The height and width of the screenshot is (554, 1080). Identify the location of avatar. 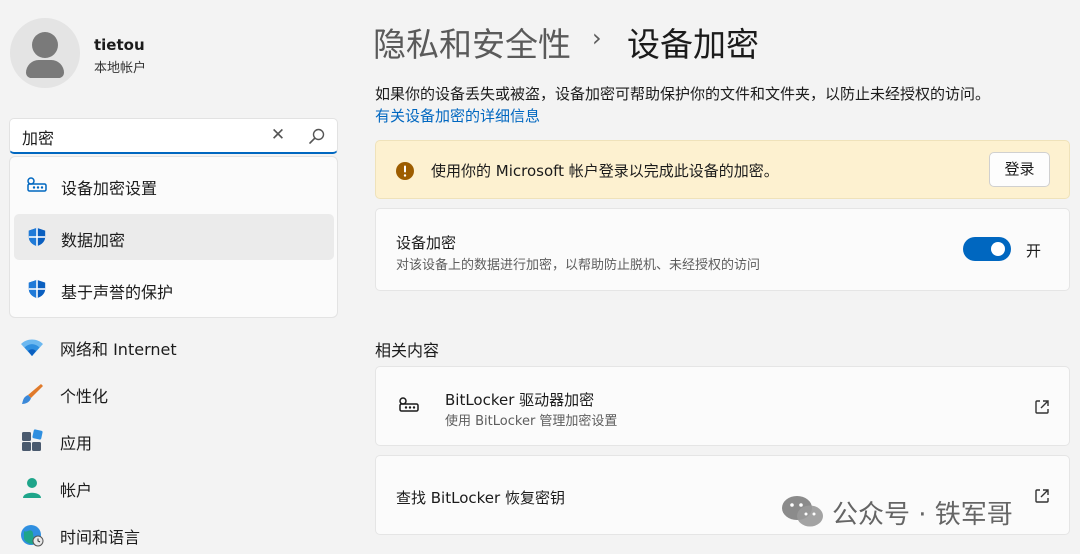
(45, 53).